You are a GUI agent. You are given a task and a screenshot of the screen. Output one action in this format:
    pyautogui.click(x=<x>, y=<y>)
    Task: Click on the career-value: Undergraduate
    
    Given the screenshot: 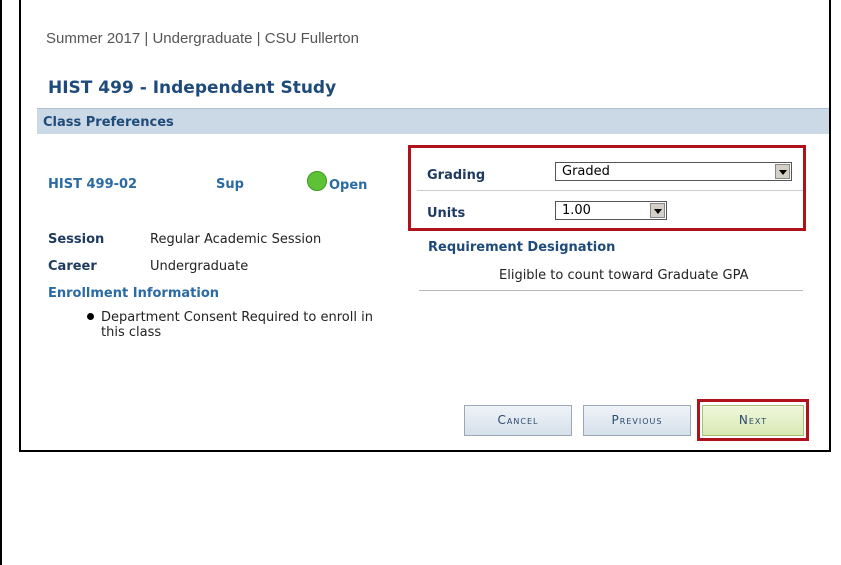 What is the action you would take?
    pyautogui.click(x=199, y=266)
    